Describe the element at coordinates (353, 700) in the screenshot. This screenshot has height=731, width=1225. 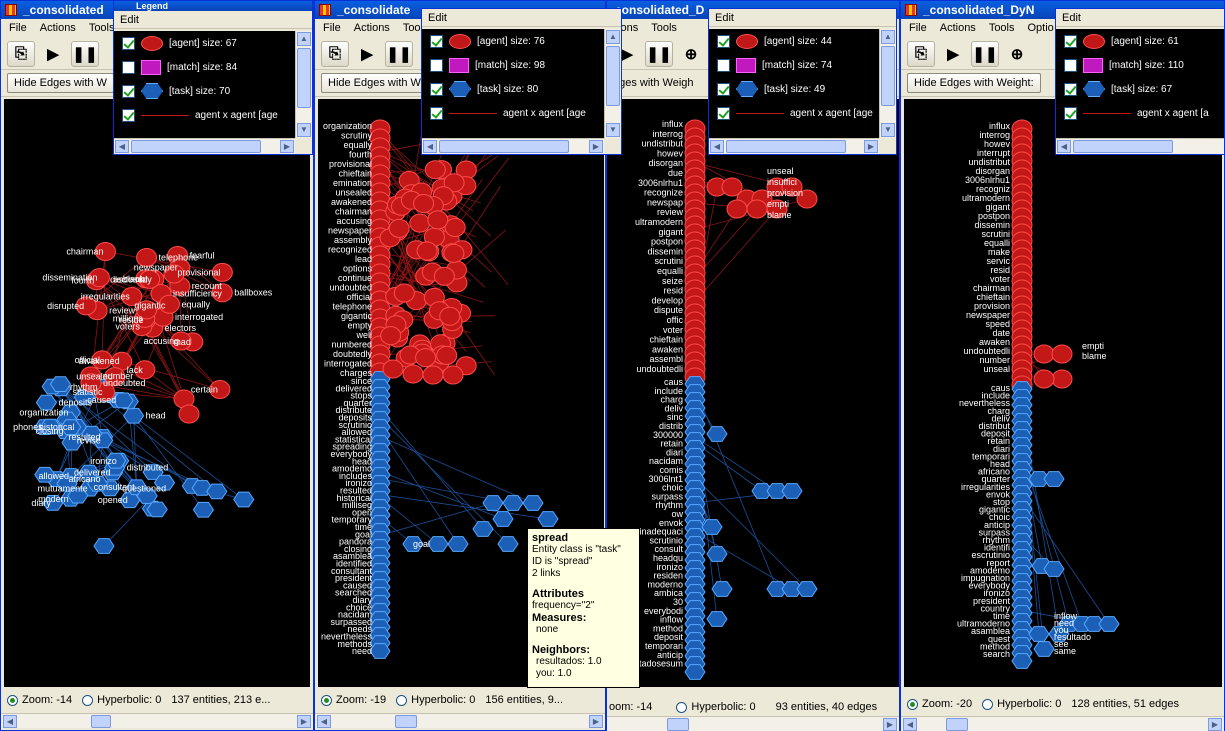
I see `zoom-radio: Zoom: -19` at that location.